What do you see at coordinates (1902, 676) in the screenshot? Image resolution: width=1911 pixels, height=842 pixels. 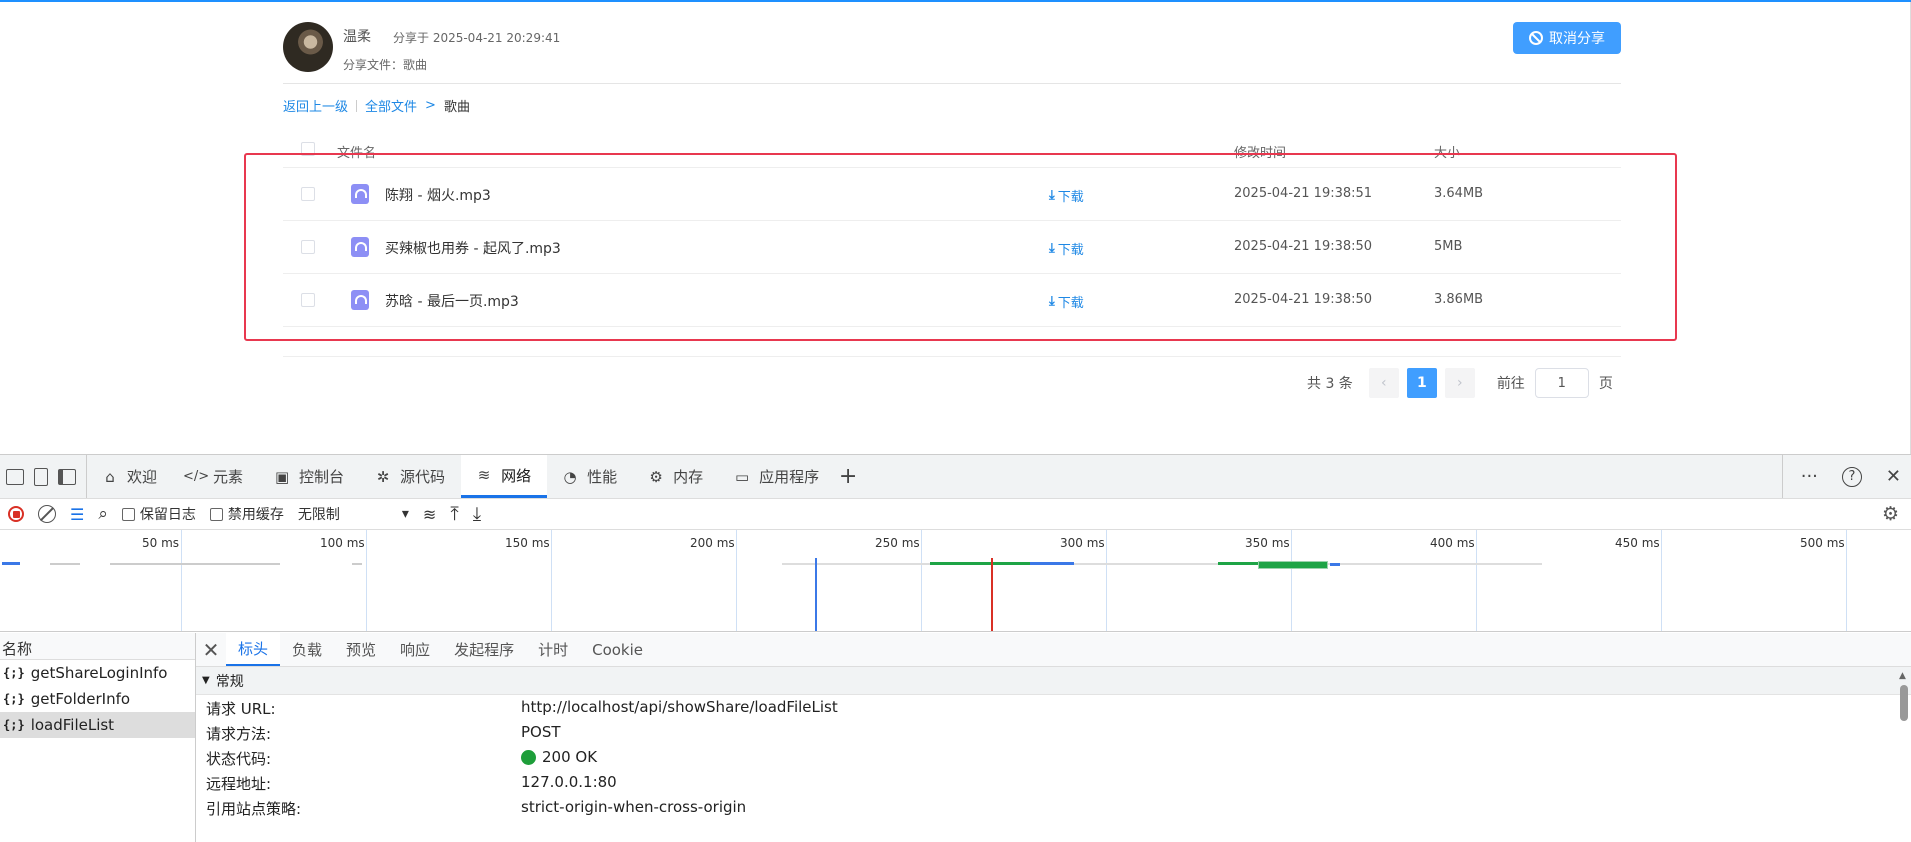 I see `scroll-up-icon: ▲` at bounding box center [1902, 676].